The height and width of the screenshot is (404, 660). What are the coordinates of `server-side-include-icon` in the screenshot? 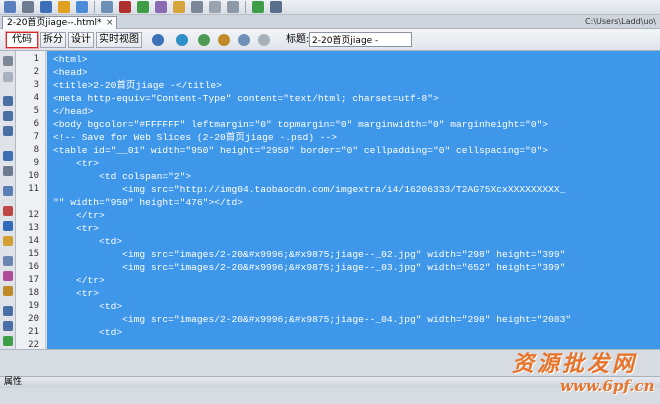 It's located at (179, 7).